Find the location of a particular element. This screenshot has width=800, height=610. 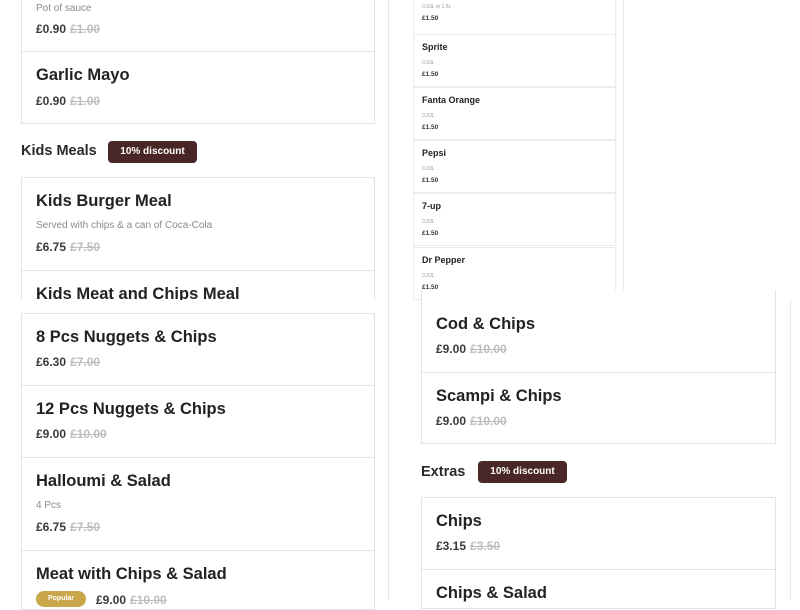

menu-item-name: Meat with Chips & Salad is located at coordinates (131, 574).